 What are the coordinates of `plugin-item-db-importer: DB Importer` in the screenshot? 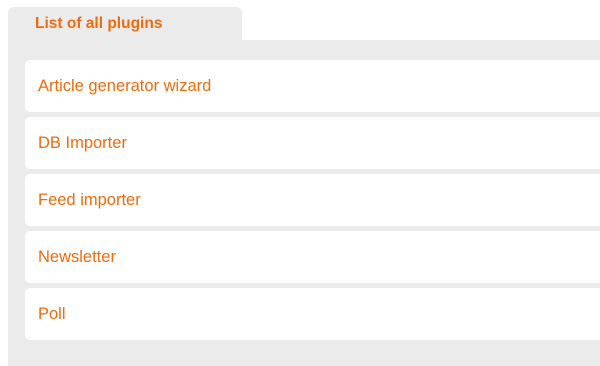 It's located at (312, 143).